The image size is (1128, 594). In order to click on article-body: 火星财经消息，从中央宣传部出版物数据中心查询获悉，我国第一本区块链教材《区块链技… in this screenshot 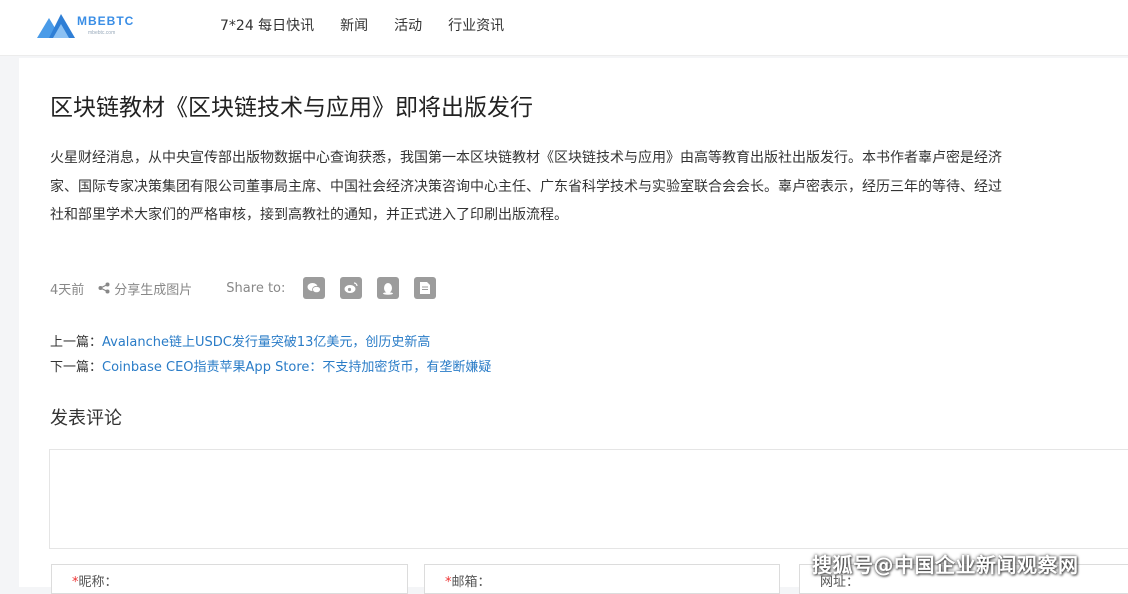, I will do `click(589, 187)`.